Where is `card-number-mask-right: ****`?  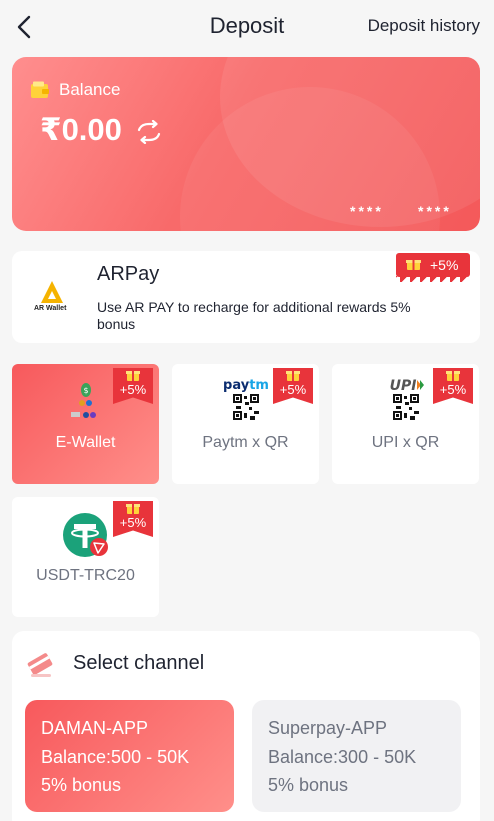
card-number-mask-right: **** is located at coordinates (435, 211).